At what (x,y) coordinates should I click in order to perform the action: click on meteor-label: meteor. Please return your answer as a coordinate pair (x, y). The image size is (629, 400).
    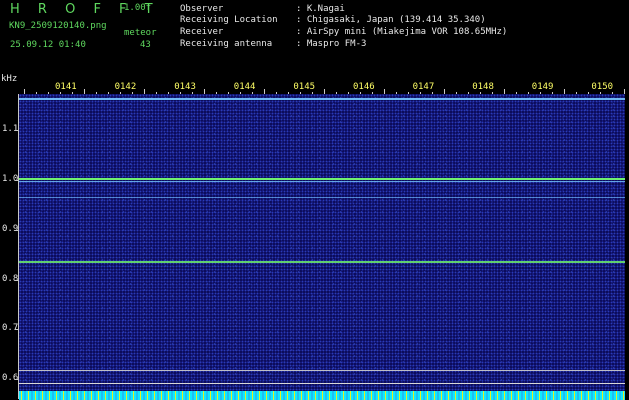
    Looking at the image, I should click on (140, 33).